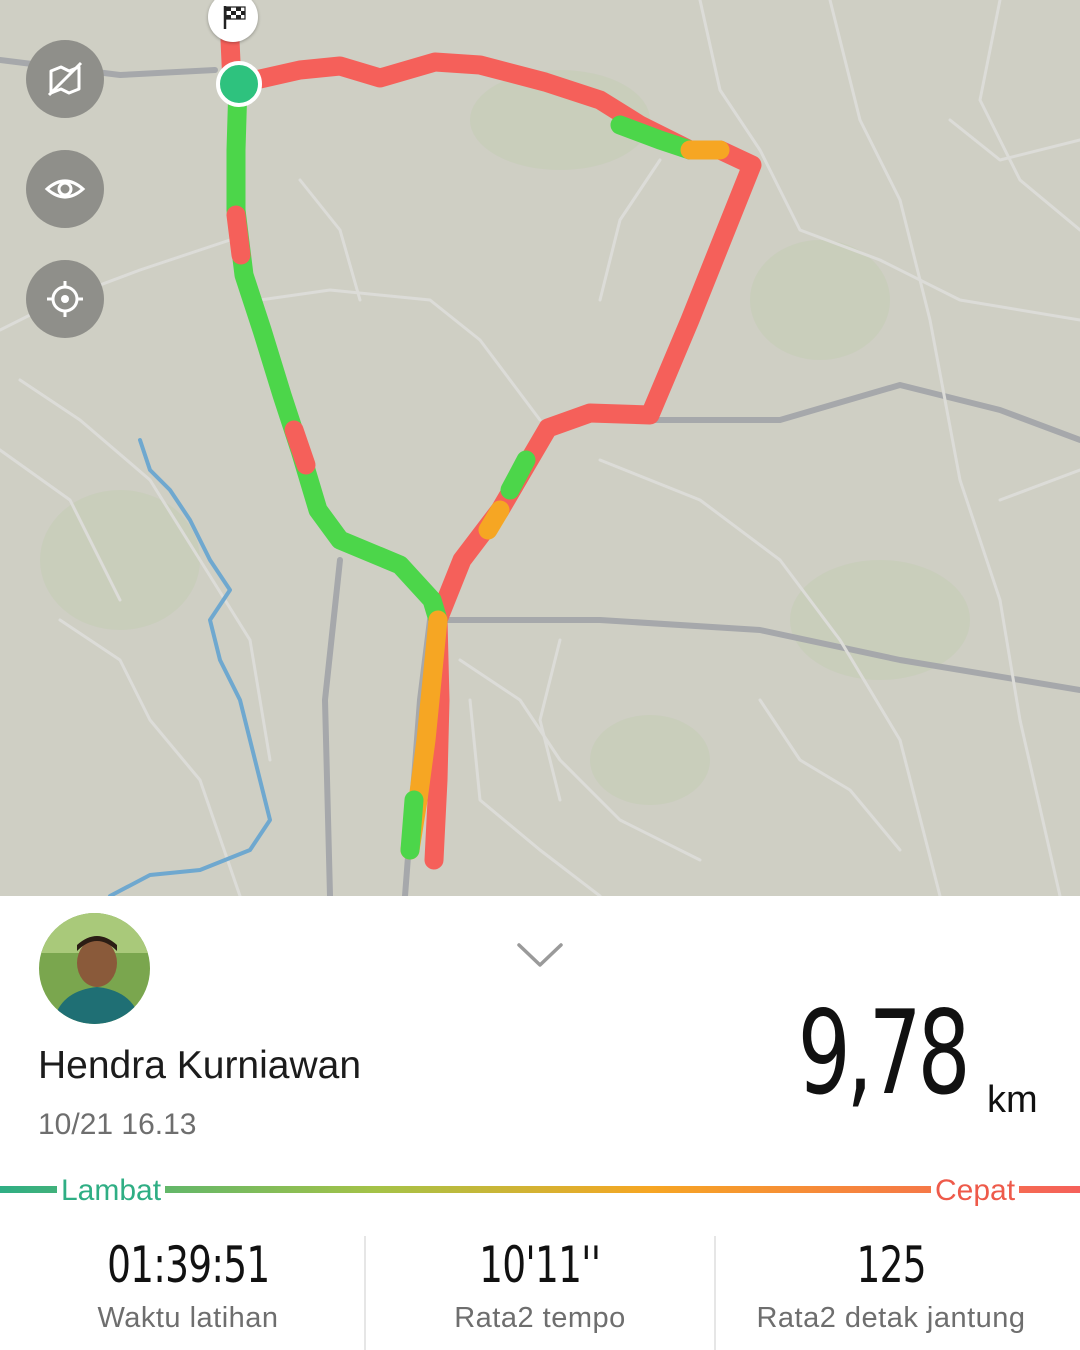 The width and height of the screenshot is (1080, 1350). I want to click on user-name: Hendra Kurniawan, so click(200, 1065).